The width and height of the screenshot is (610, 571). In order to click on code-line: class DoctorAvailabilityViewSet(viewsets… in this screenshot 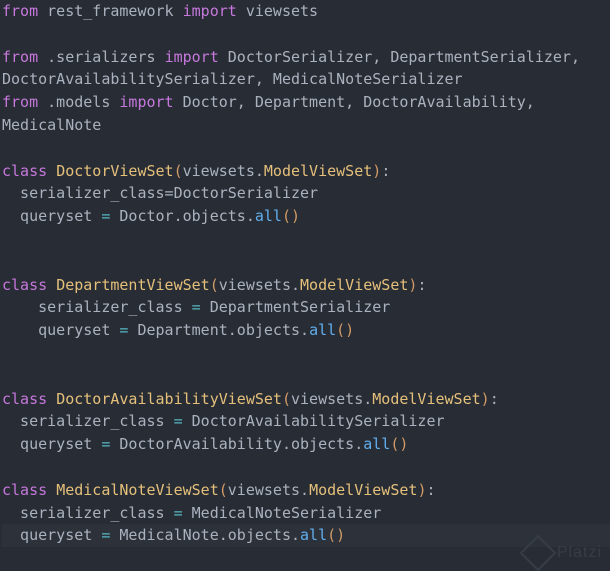, I will do `click(306, 399)`.